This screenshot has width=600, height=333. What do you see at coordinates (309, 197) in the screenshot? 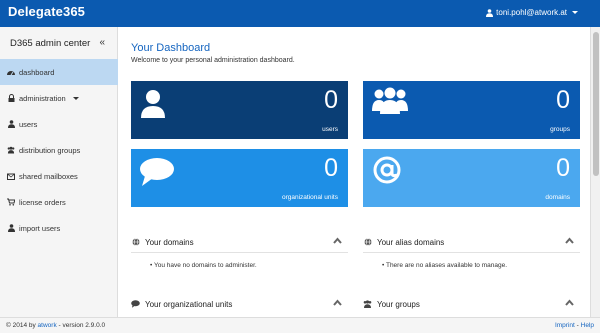
I see `organizational-units-label: organizational units` at bounding box center [309, 197].